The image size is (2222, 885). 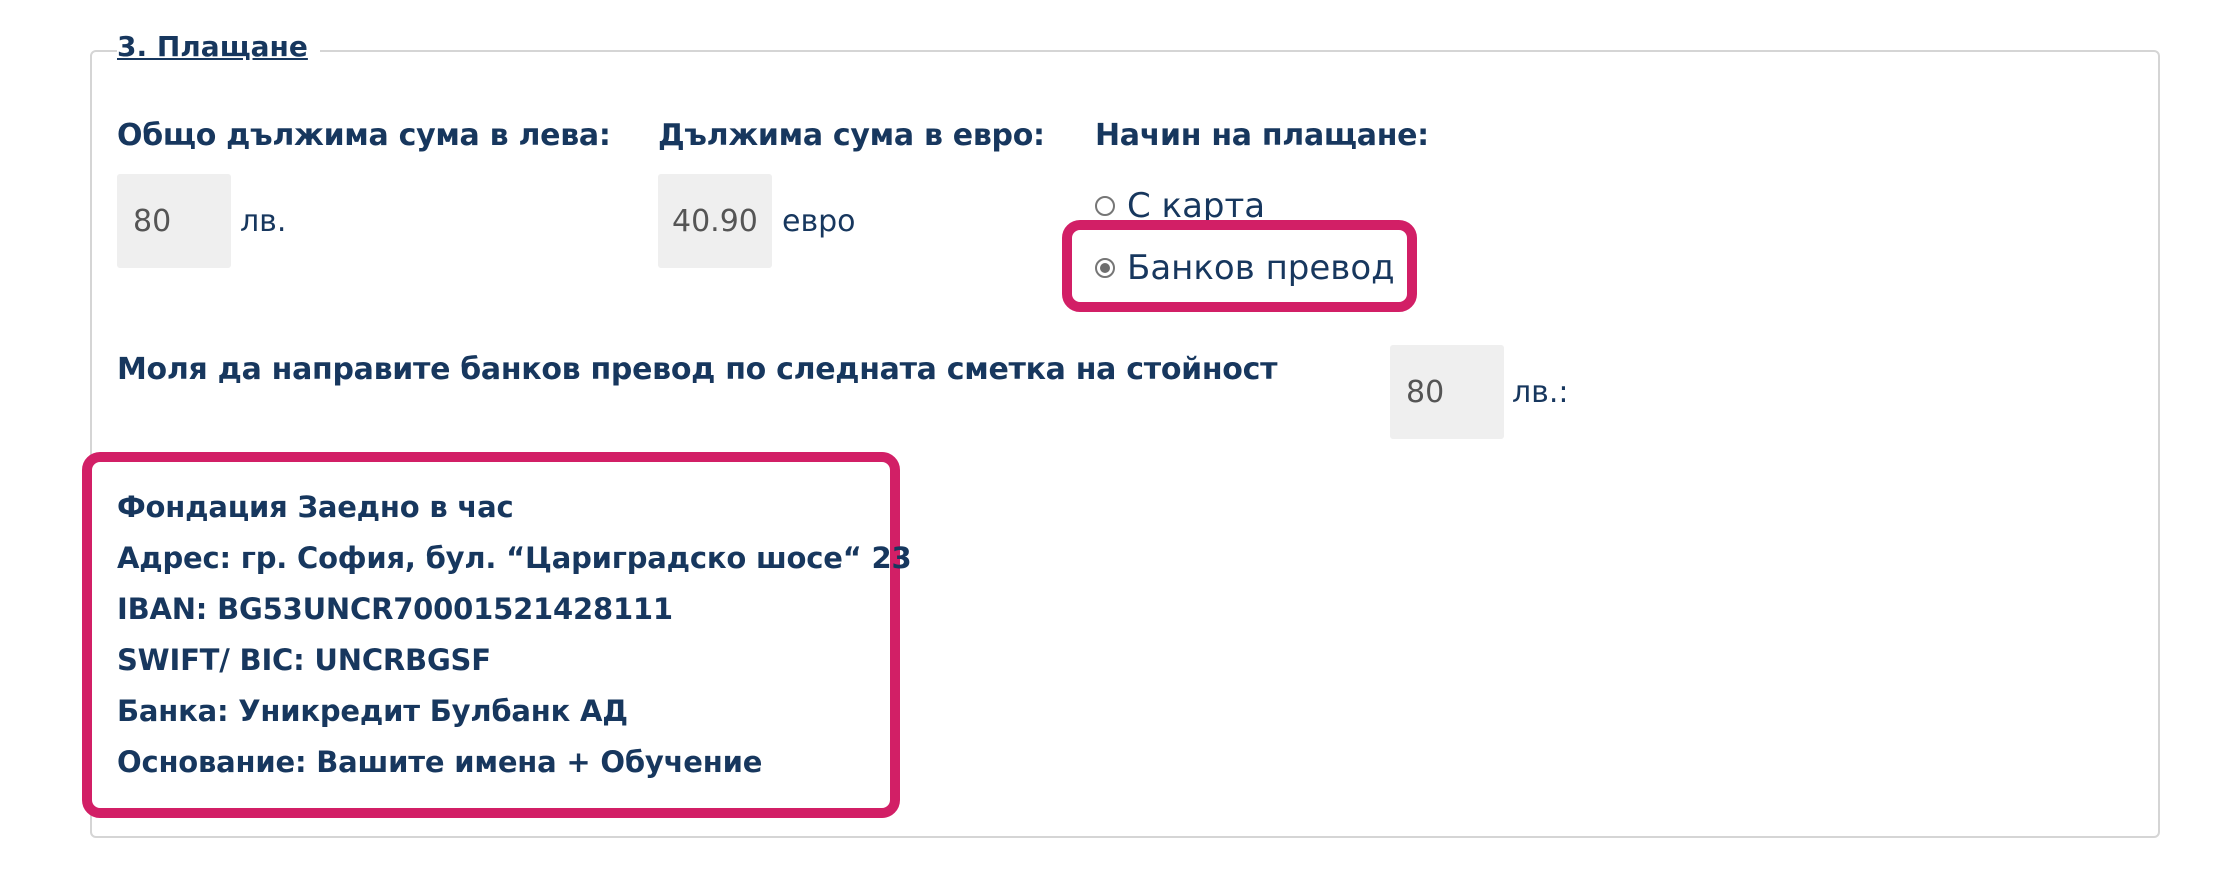 What do you see at coordinates (218, 46) in the screenshot?
I see `section-legend: 3. Плащане` at bounding box center [218, 46].